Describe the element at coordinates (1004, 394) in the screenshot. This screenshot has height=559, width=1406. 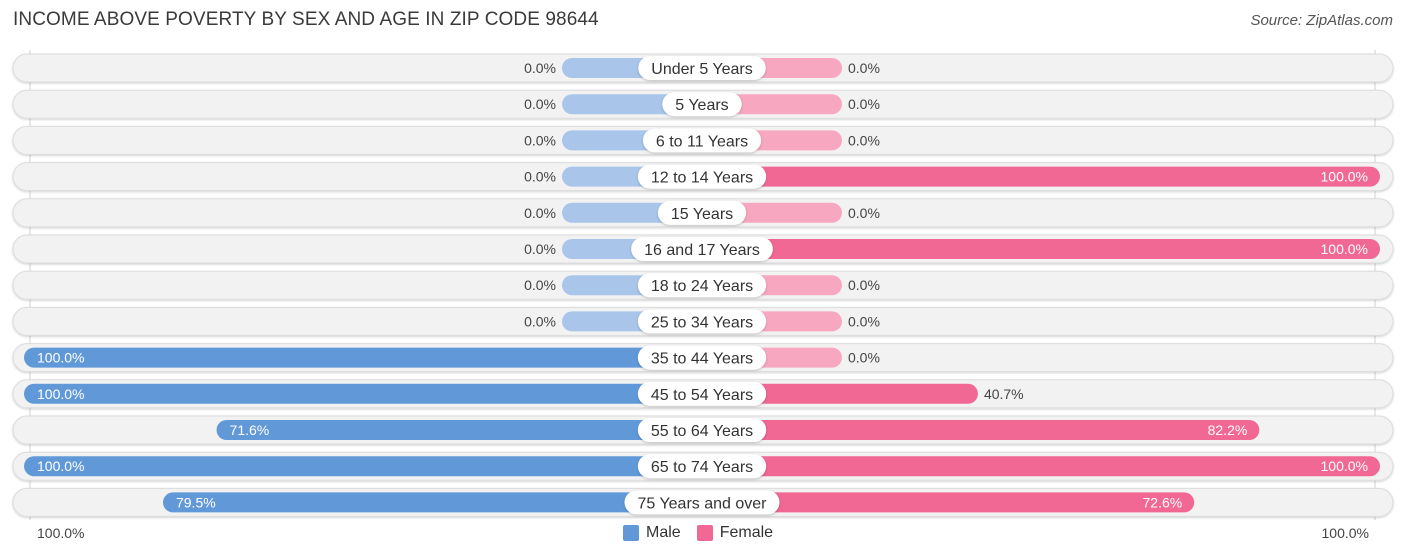
I see `value-label-female: 40.7%` at that location.